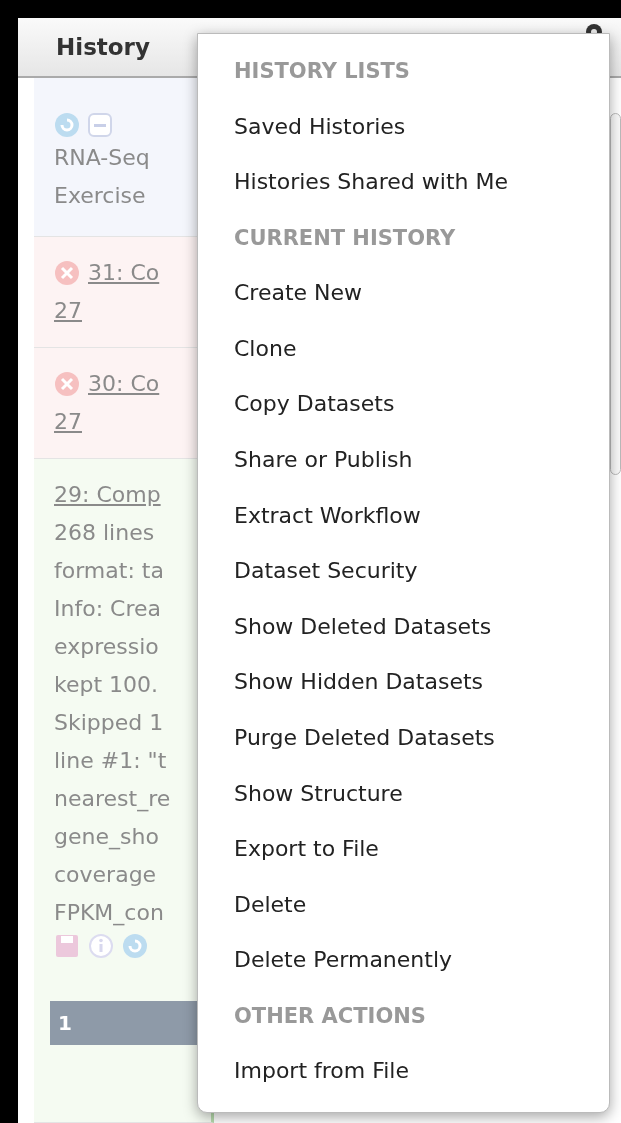 The image size is (621, 1123). I want to click on dataset-text: kept 100., so click(107, 685).